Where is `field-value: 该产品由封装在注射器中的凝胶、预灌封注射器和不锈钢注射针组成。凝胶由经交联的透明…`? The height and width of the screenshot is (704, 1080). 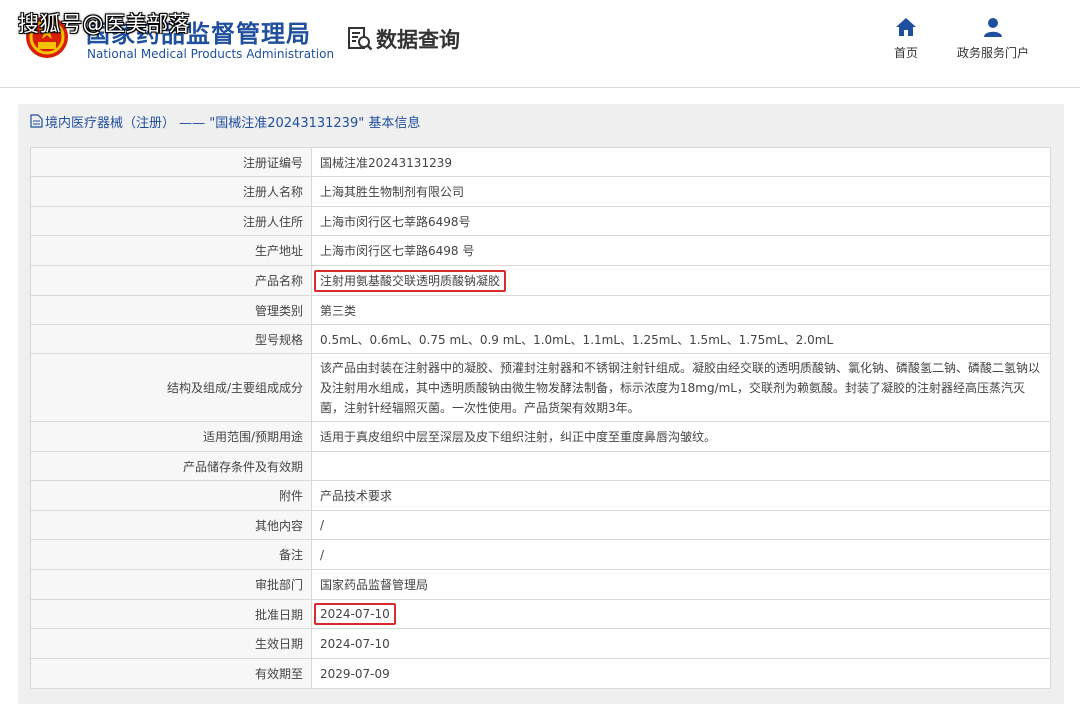 field-value: 该产品由封装在注射器中的凝胶、预灌封注射器和不锈钢注射针组成。凝胶由经交联的透明… is located at coordinates (681, 387).